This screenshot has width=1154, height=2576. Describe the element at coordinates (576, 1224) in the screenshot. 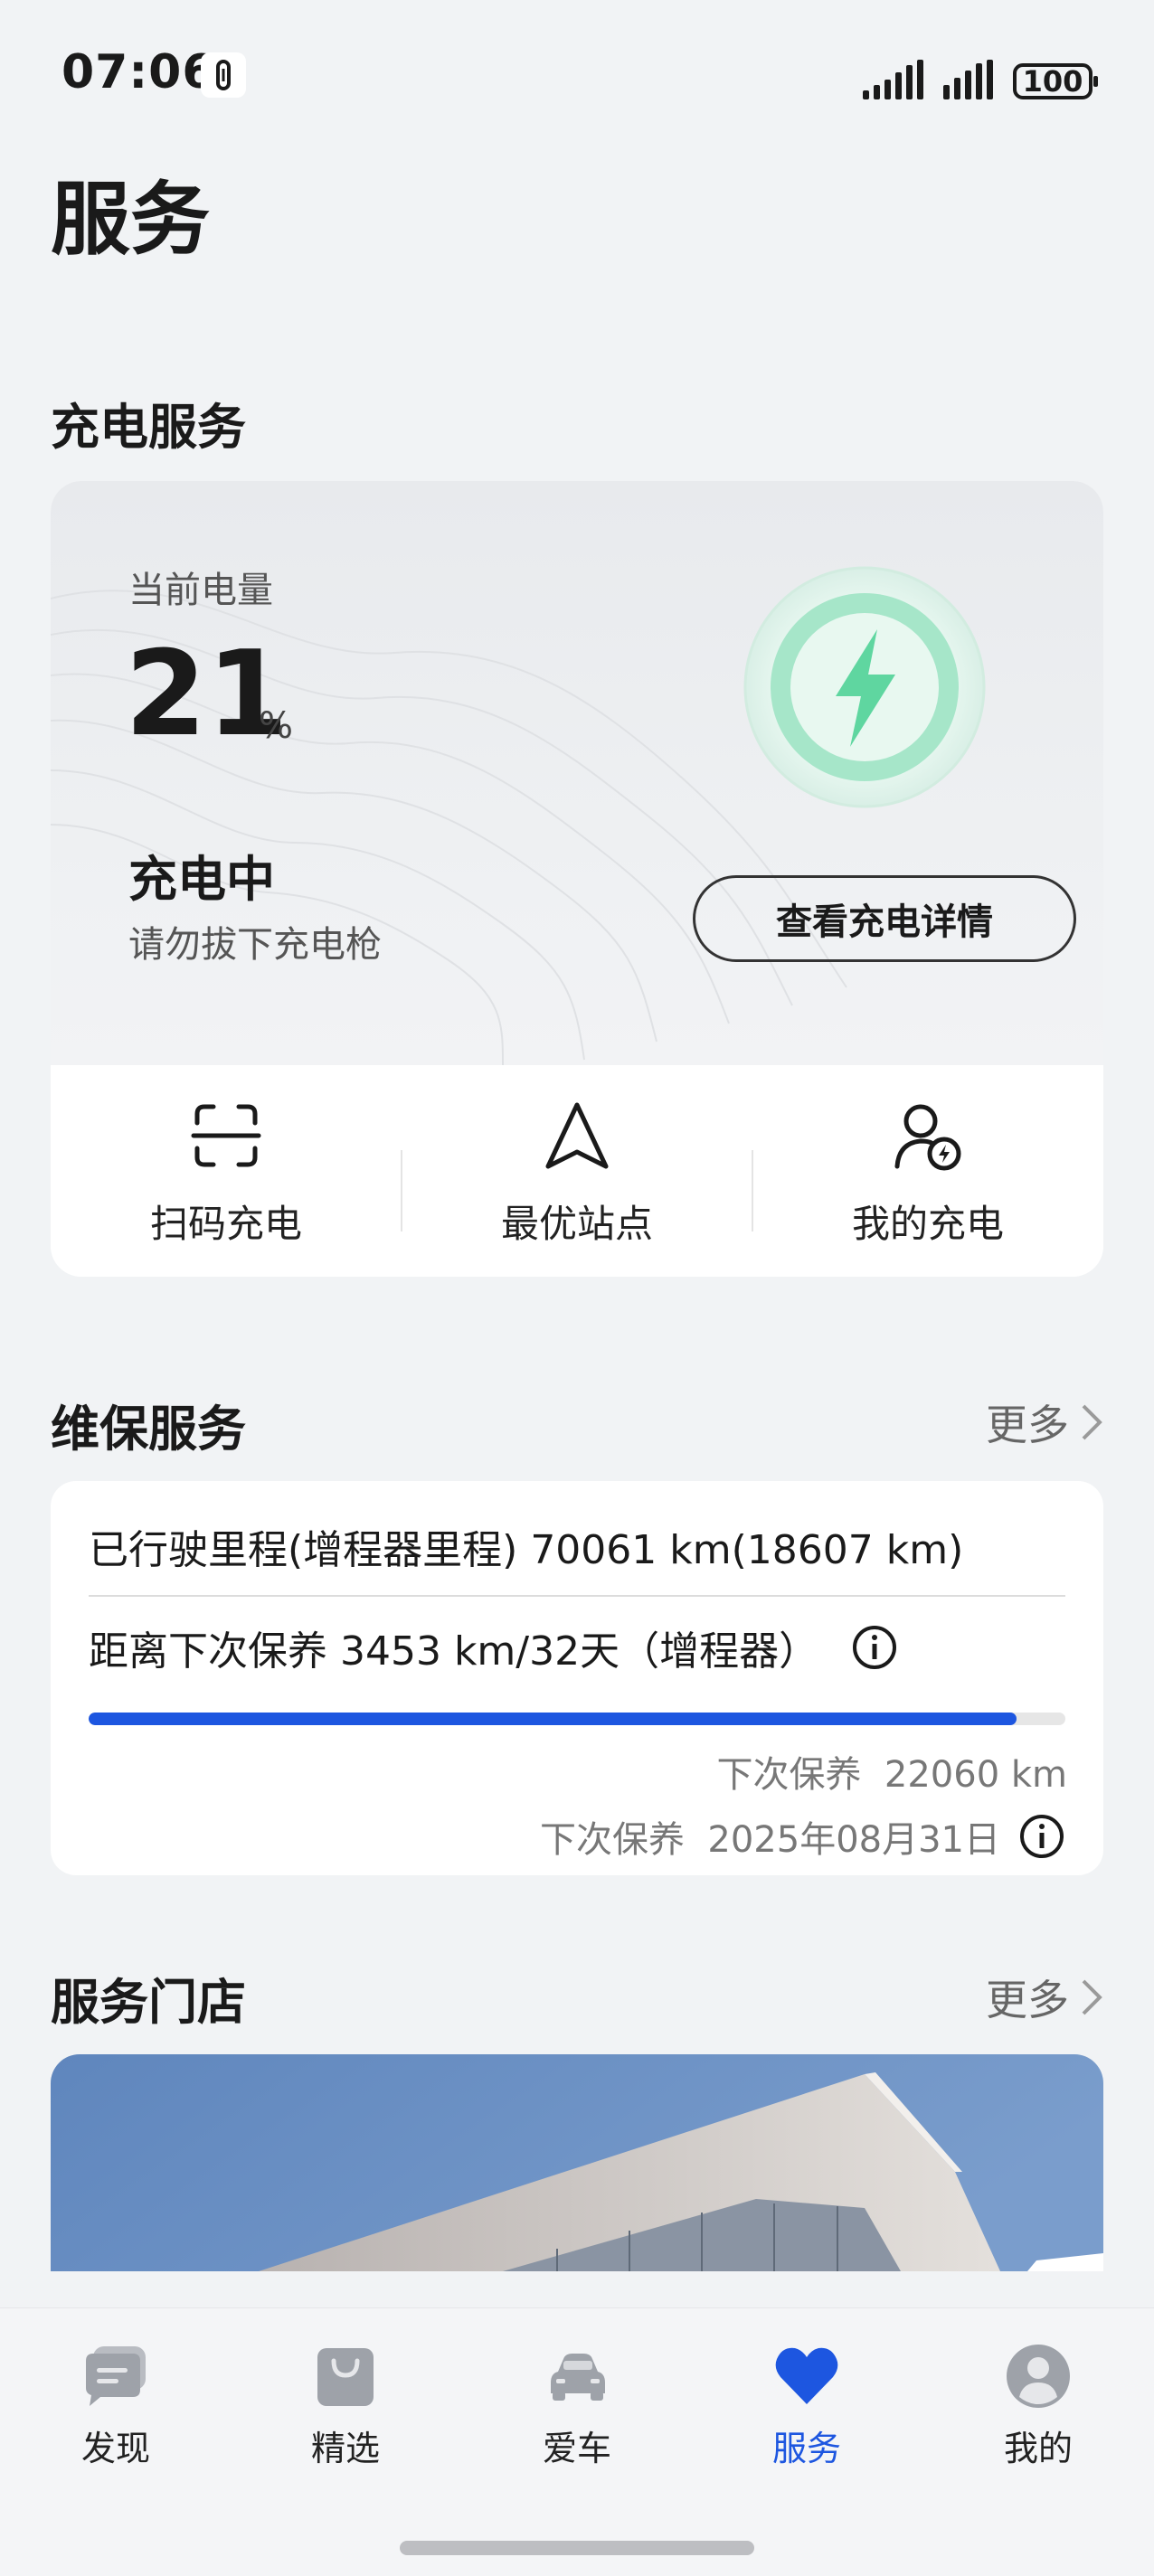

I see `quick-action-label: 最优站点` at that location.